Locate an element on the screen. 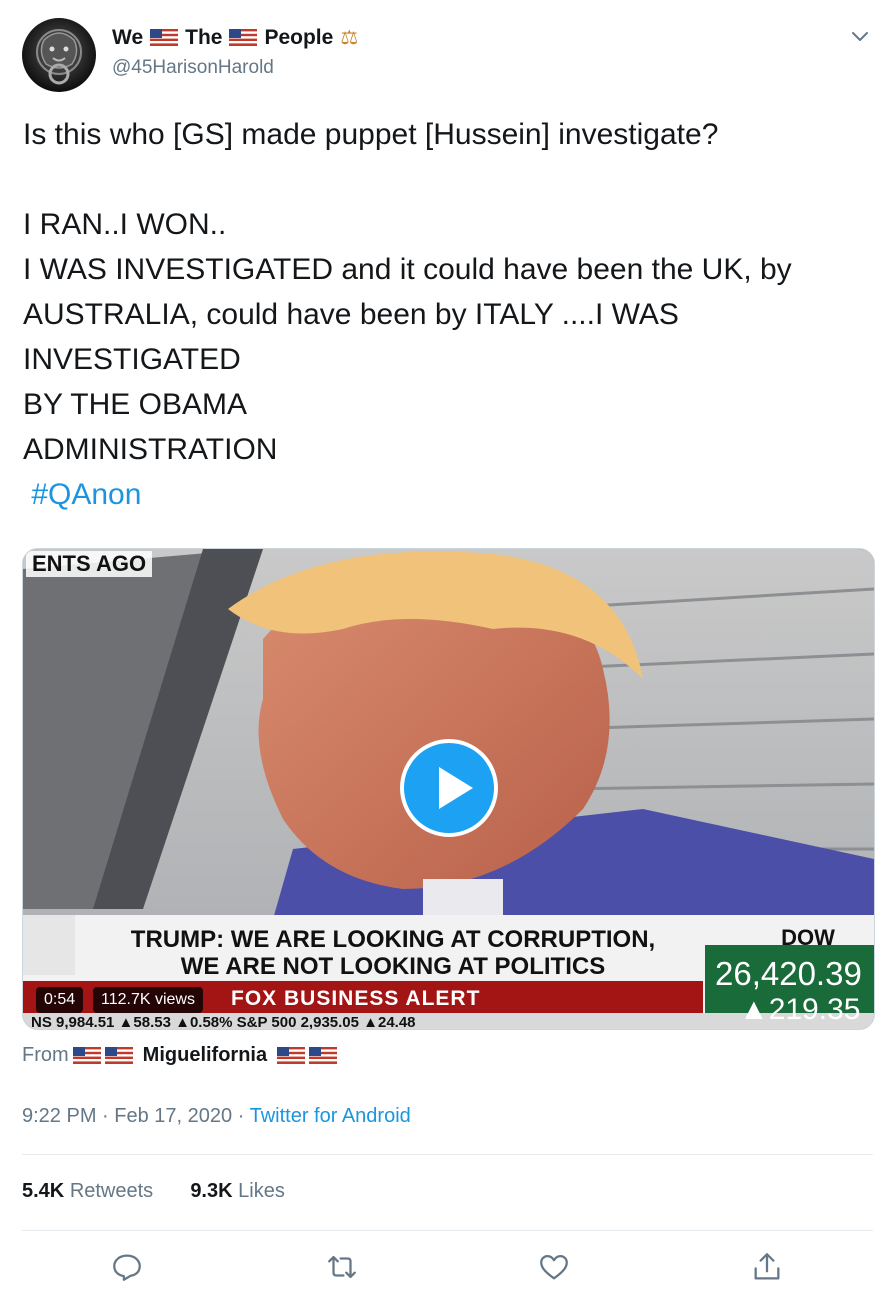 Image resolution: width=895 pixels, height=1303 pixels. retweet-button is located at coordinates (342, 1267).